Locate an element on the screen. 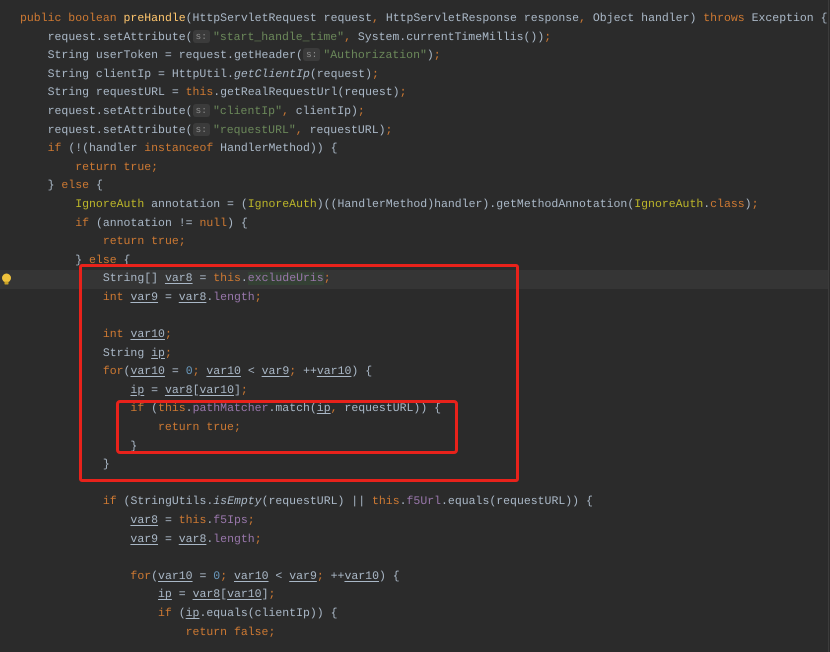  code-line: var8 = this.f5Ips; is located at coordinates (192, 521).